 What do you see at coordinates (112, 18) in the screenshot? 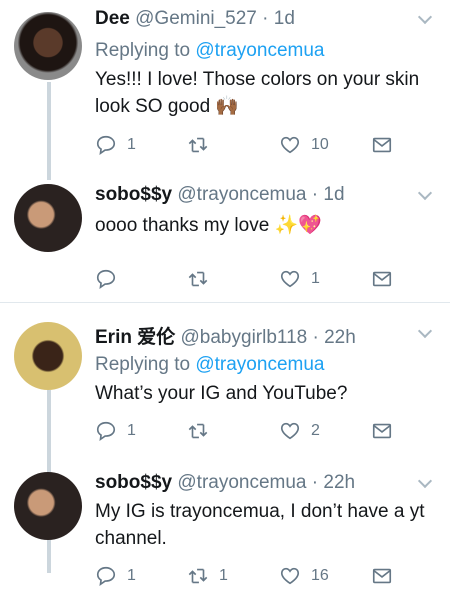
I see `display-name: Dee` at bounding box center [112, 18].